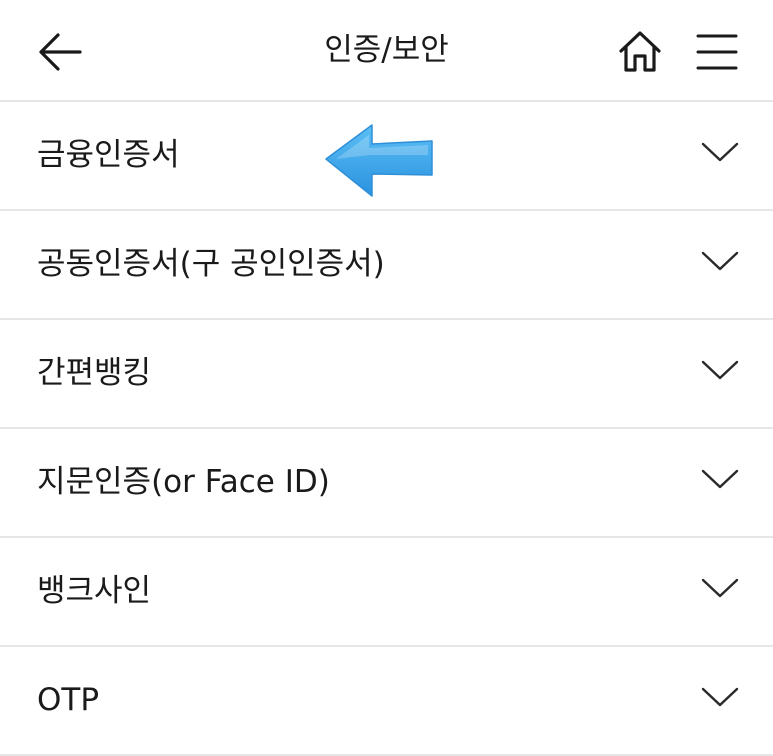 This screenshot has height=756, width=773. I want to click on list-item-otp: OTP, so click(386, 701).